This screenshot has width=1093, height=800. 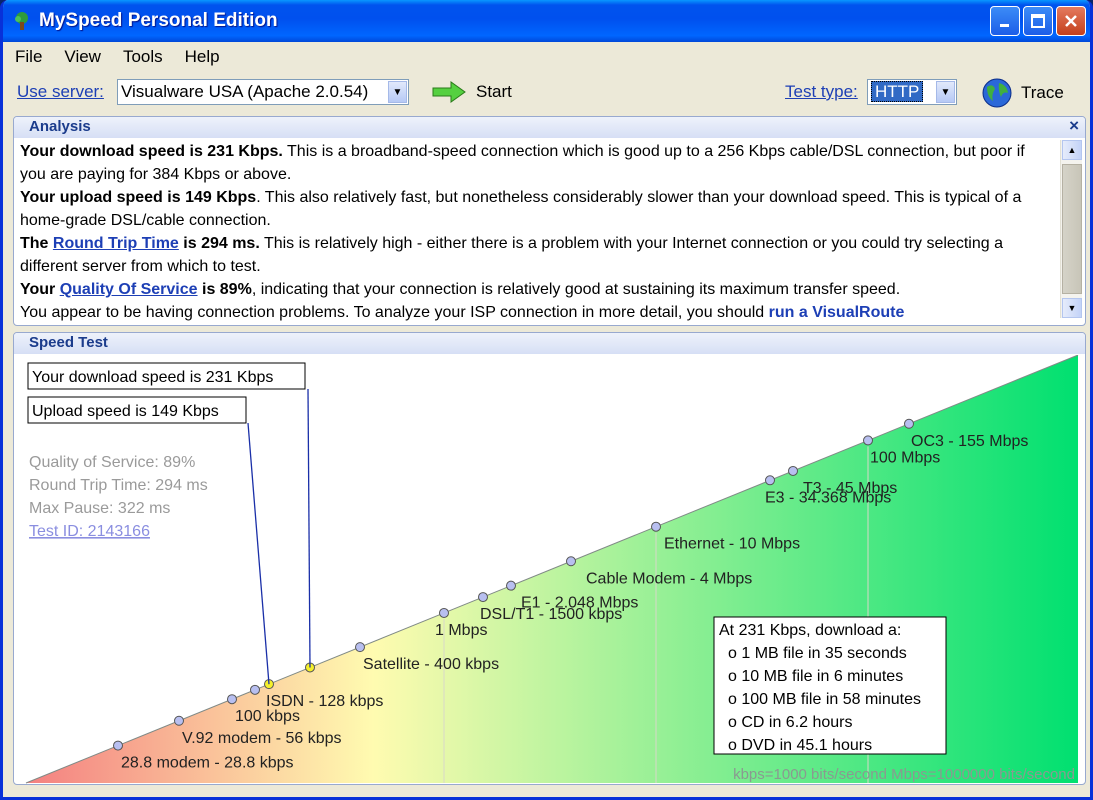 What do you see at coordinates (821, 92) in the screenshot?
I see `test-type-link: Test type:` at bounding box center [821, 92].